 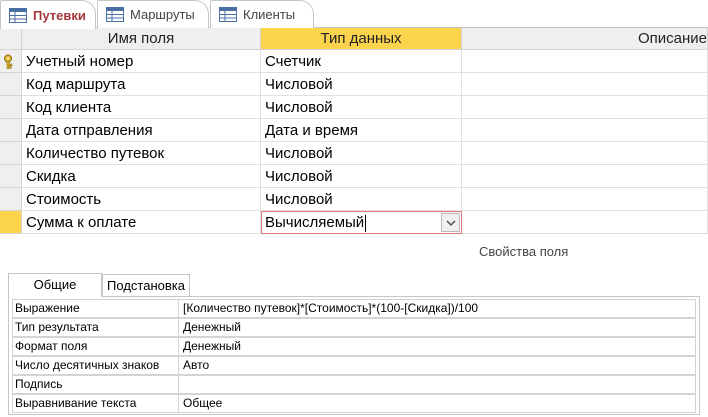 I want to click on table-row: Дата отправления Дата и время, so click(x=354, y=130).